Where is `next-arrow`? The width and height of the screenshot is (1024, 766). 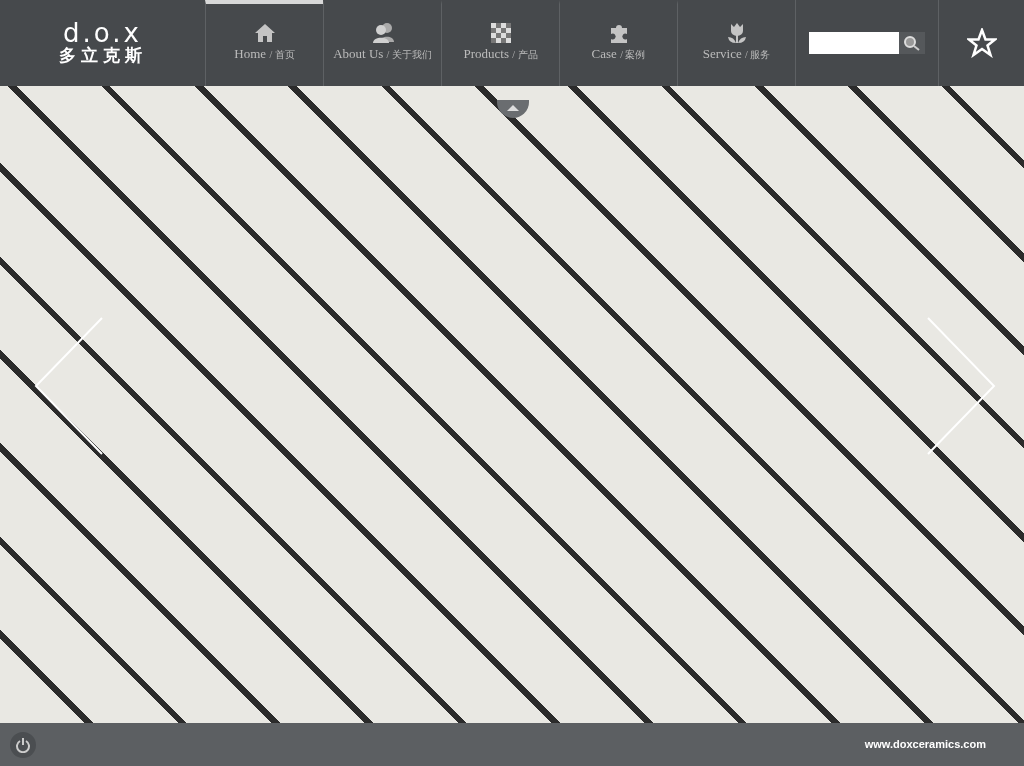
next-arrow is located at coordinates (961, 386).